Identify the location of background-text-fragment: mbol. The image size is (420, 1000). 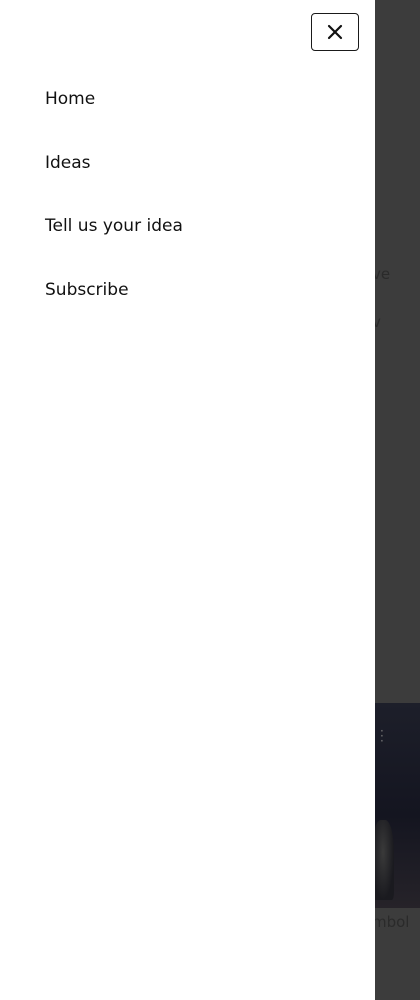
(391, 922).